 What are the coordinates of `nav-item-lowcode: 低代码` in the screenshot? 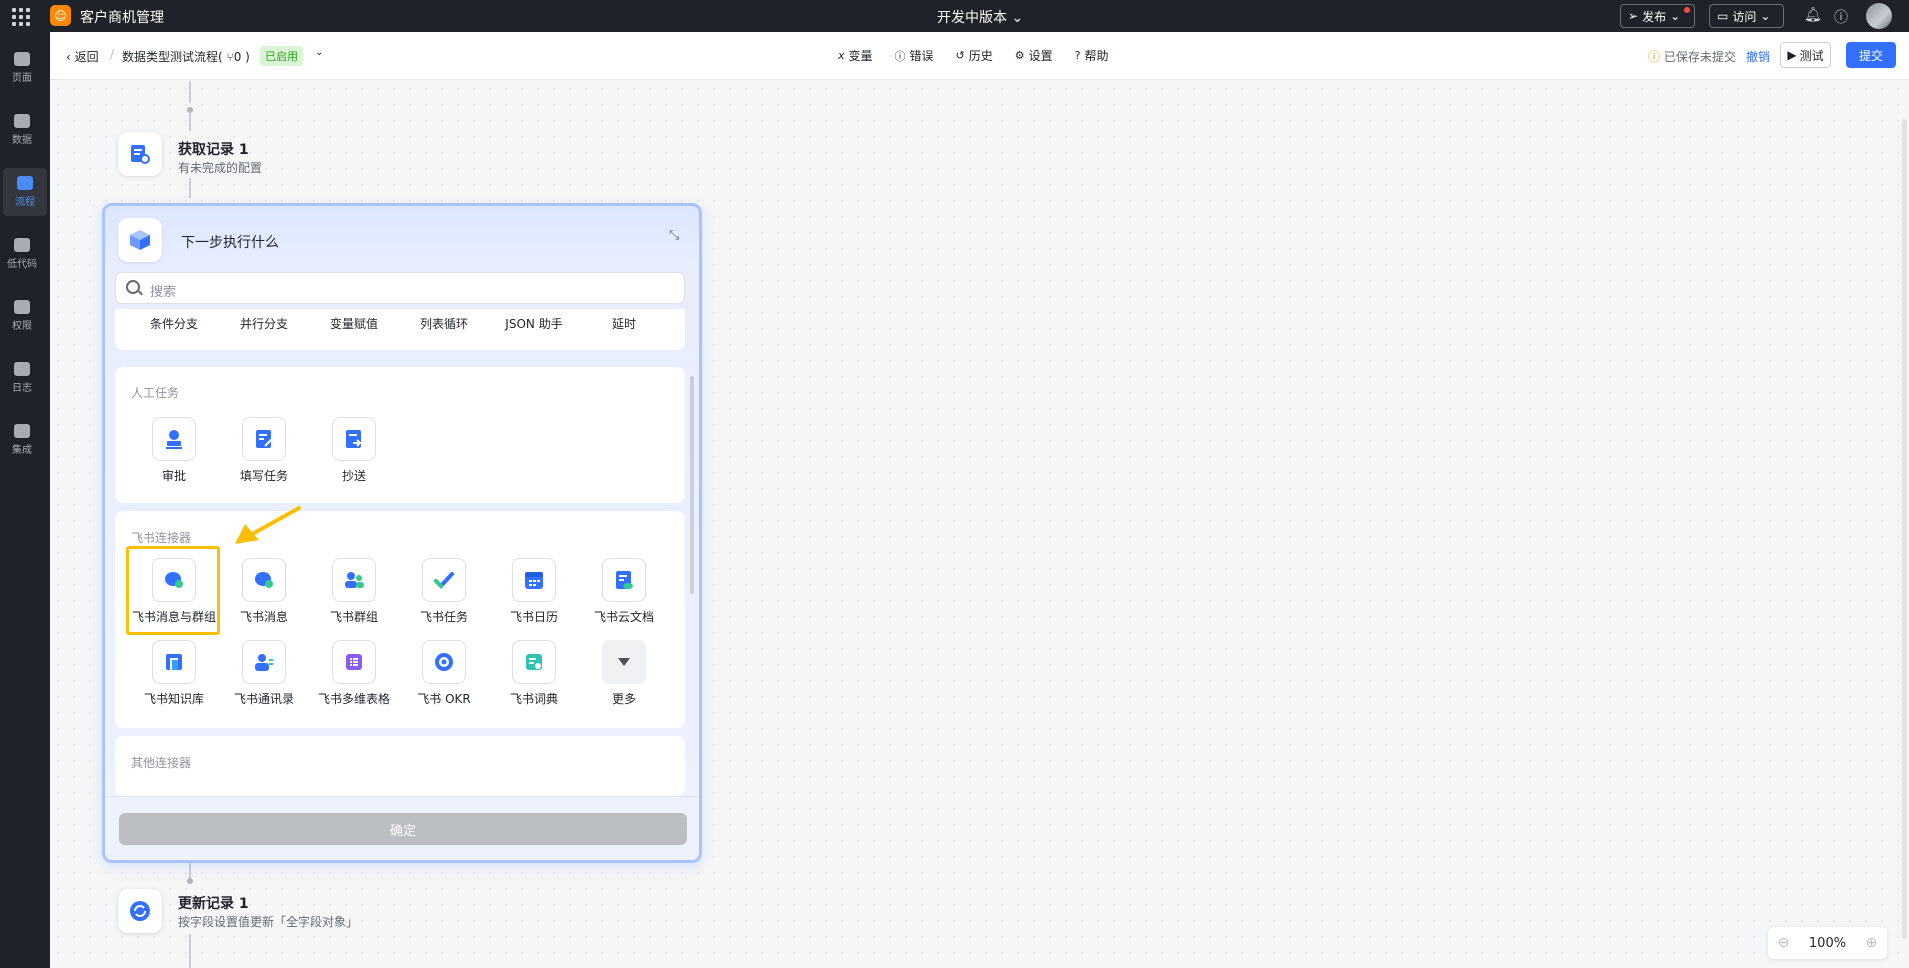 It's located at (22, 254).